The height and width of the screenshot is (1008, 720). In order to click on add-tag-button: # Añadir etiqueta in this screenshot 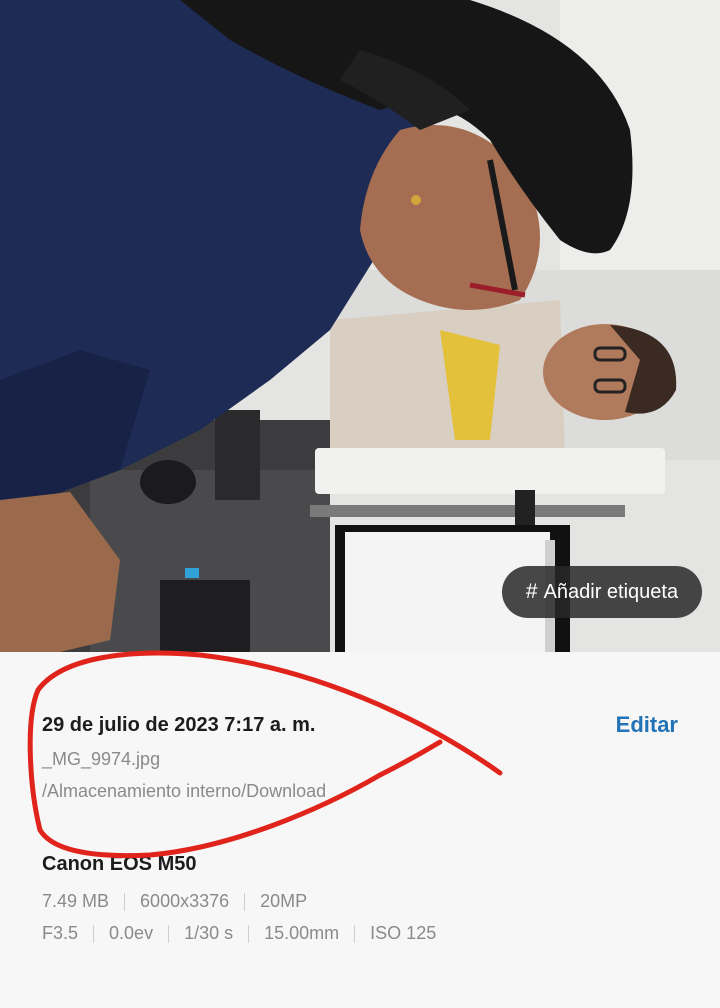, I will do `click(602, 592)`.